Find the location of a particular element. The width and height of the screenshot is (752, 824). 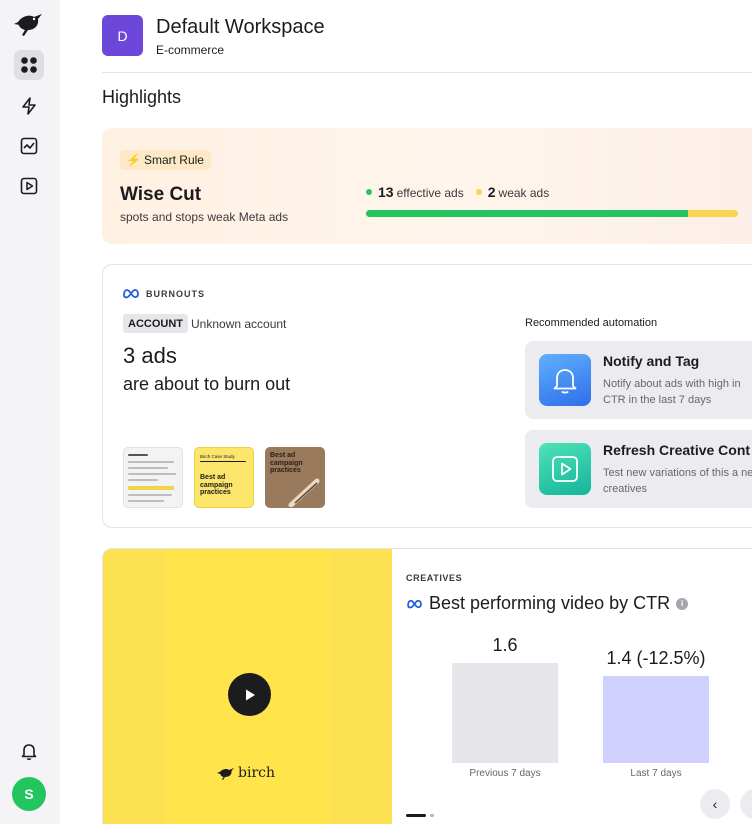

smart-rule-title: Wise Cut is located at coordinates (161, 194).